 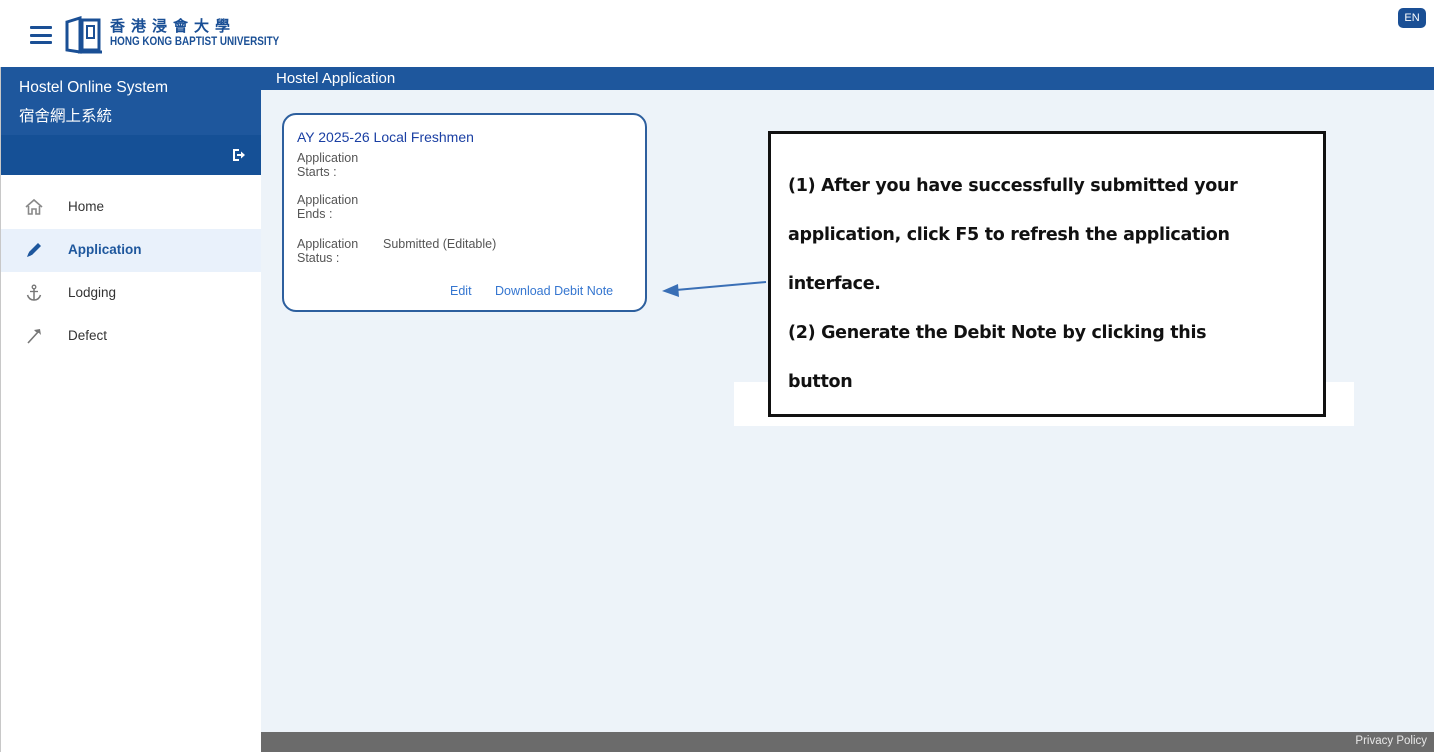 What do you see at coordinates (131, 207) in the screenshot?
I see `sidebar-item-home: Home` at bounding box center [131, 207].